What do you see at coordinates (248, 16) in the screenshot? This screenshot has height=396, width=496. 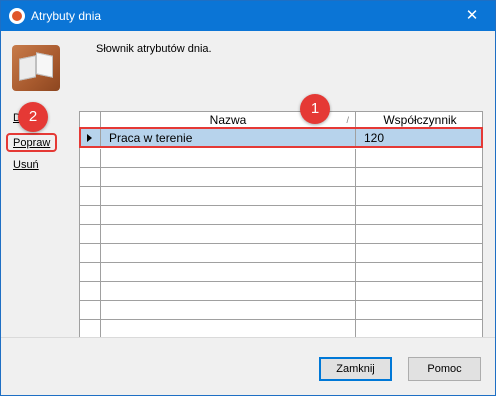 I see `title-bar: Atrybuty dnia ✕` at bounding box center [248, 16].